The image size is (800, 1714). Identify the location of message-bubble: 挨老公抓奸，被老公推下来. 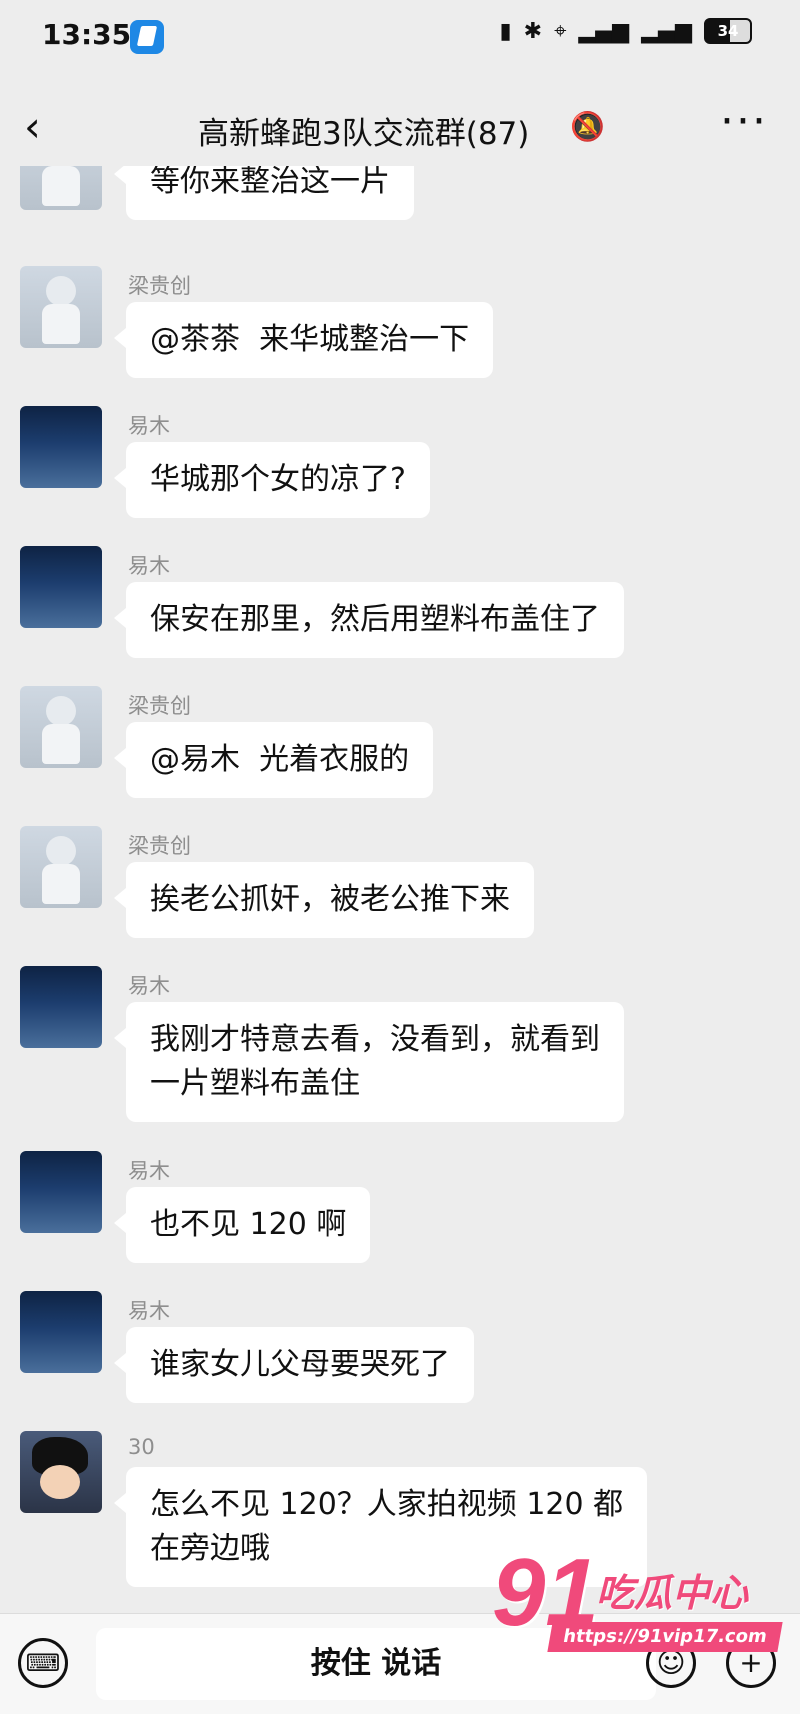
(324, 900).